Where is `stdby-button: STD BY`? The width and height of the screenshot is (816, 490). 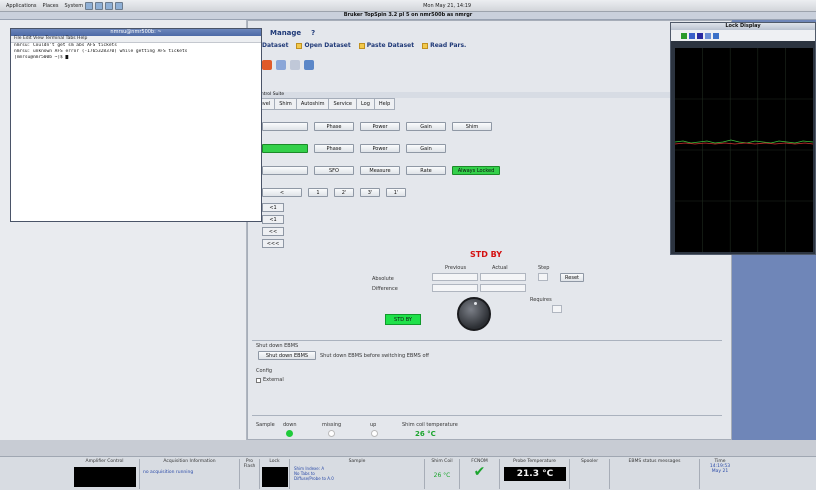
stdby-button: STD BY is located at coordinates (403, 319).